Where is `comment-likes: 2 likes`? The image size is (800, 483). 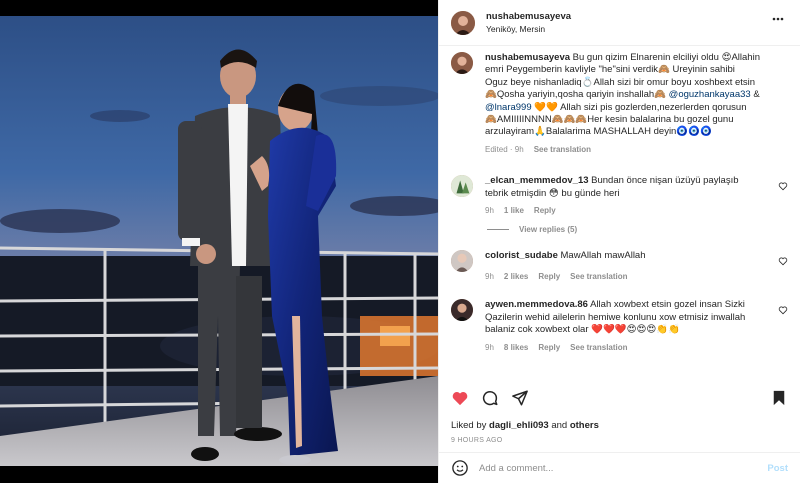 comment-likes: 2 likes is located at coordinates (516, 277).